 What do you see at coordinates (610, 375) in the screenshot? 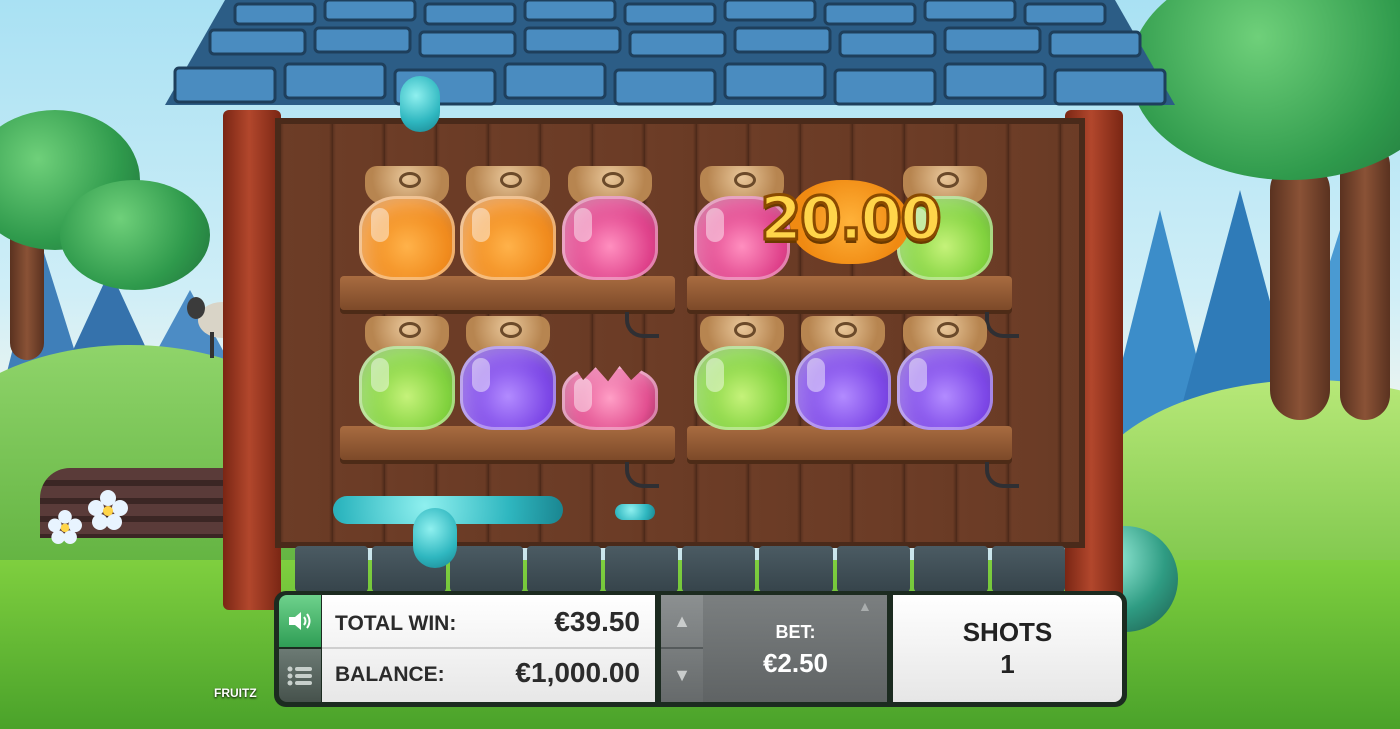
I see `jar-broken` at bounding box center [610, 375].